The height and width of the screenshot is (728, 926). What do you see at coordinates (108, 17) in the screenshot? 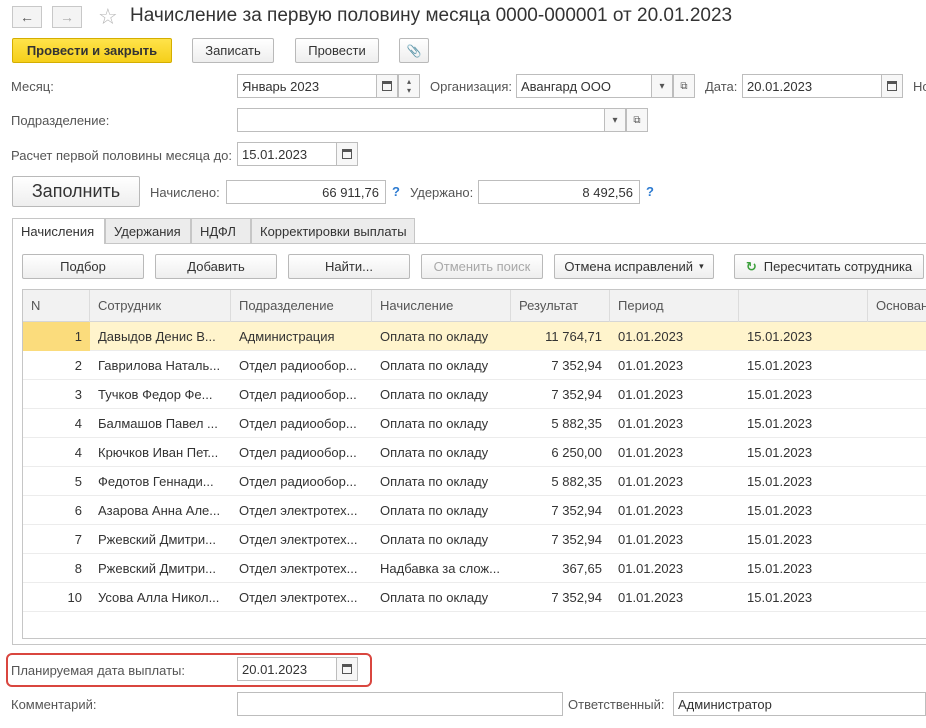
I see `favorite-star-icon: ☆` at bounding box center [108, 17].